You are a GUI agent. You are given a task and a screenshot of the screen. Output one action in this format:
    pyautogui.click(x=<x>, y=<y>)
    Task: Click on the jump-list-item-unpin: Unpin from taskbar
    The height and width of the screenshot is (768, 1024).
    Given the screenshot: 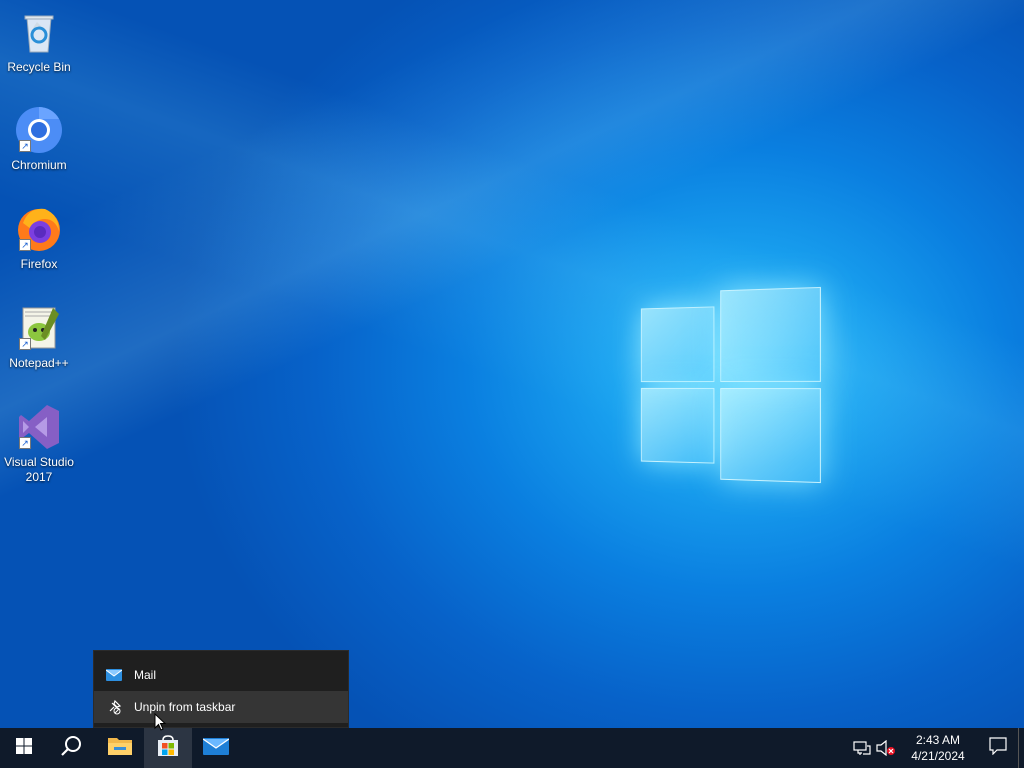 What is the action you would take?
    pyautogui.click(x=221, y=707)
    